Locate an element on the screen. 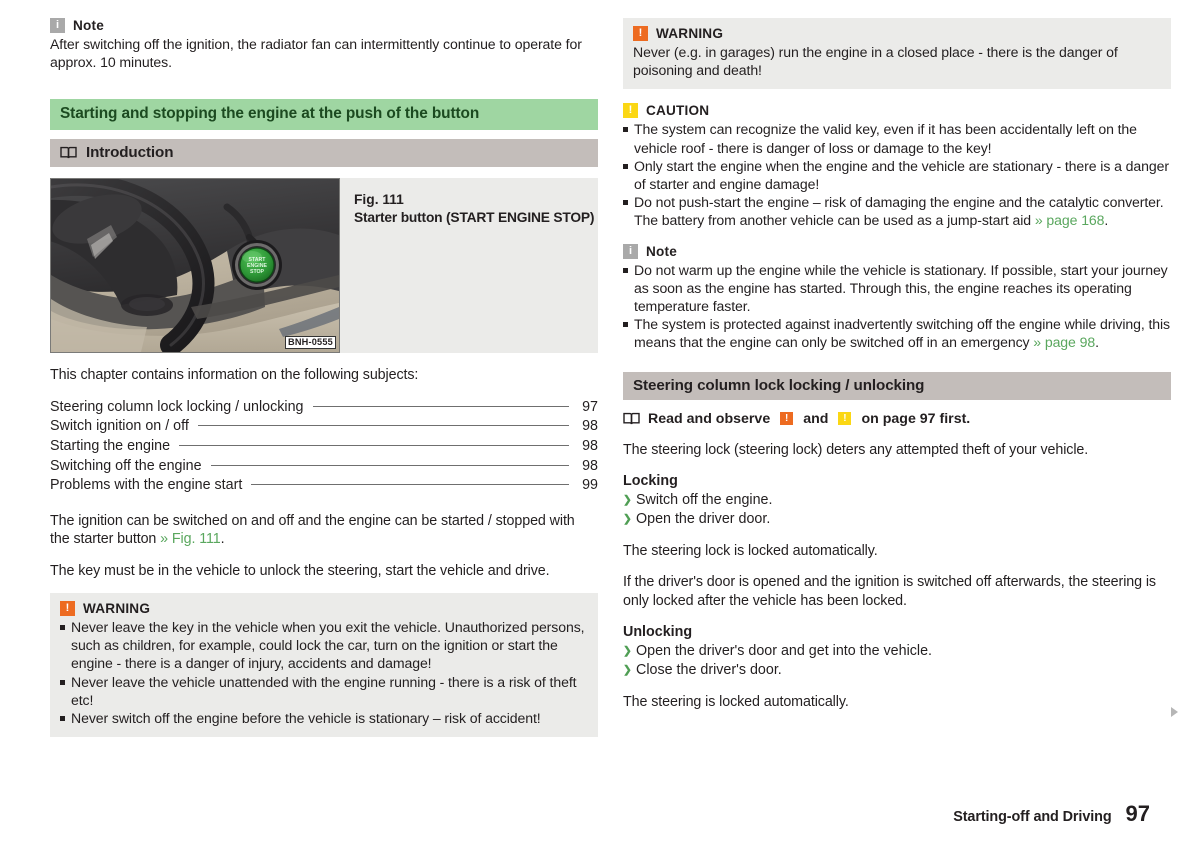 The height and width of the screenshot is (845, 1200). toc-label: Starting the engine is located at coordinates (110, 446).